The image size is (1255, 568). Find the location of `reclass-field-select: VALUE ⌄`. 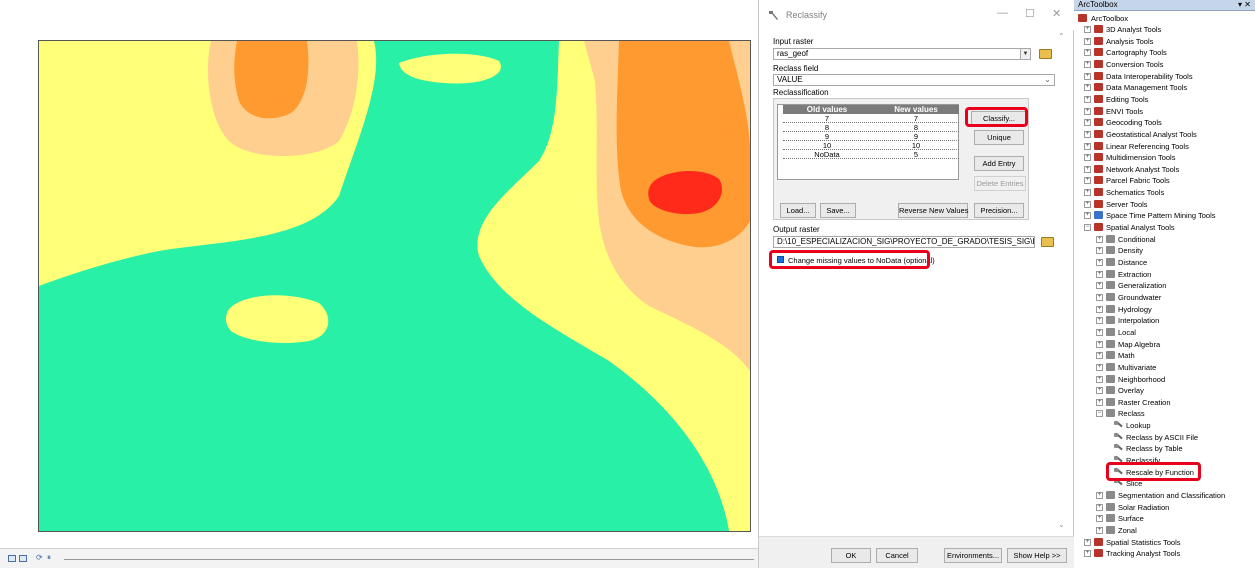

reclass-field-select: VALUE ⌄ is located at coordinates (914, 80).